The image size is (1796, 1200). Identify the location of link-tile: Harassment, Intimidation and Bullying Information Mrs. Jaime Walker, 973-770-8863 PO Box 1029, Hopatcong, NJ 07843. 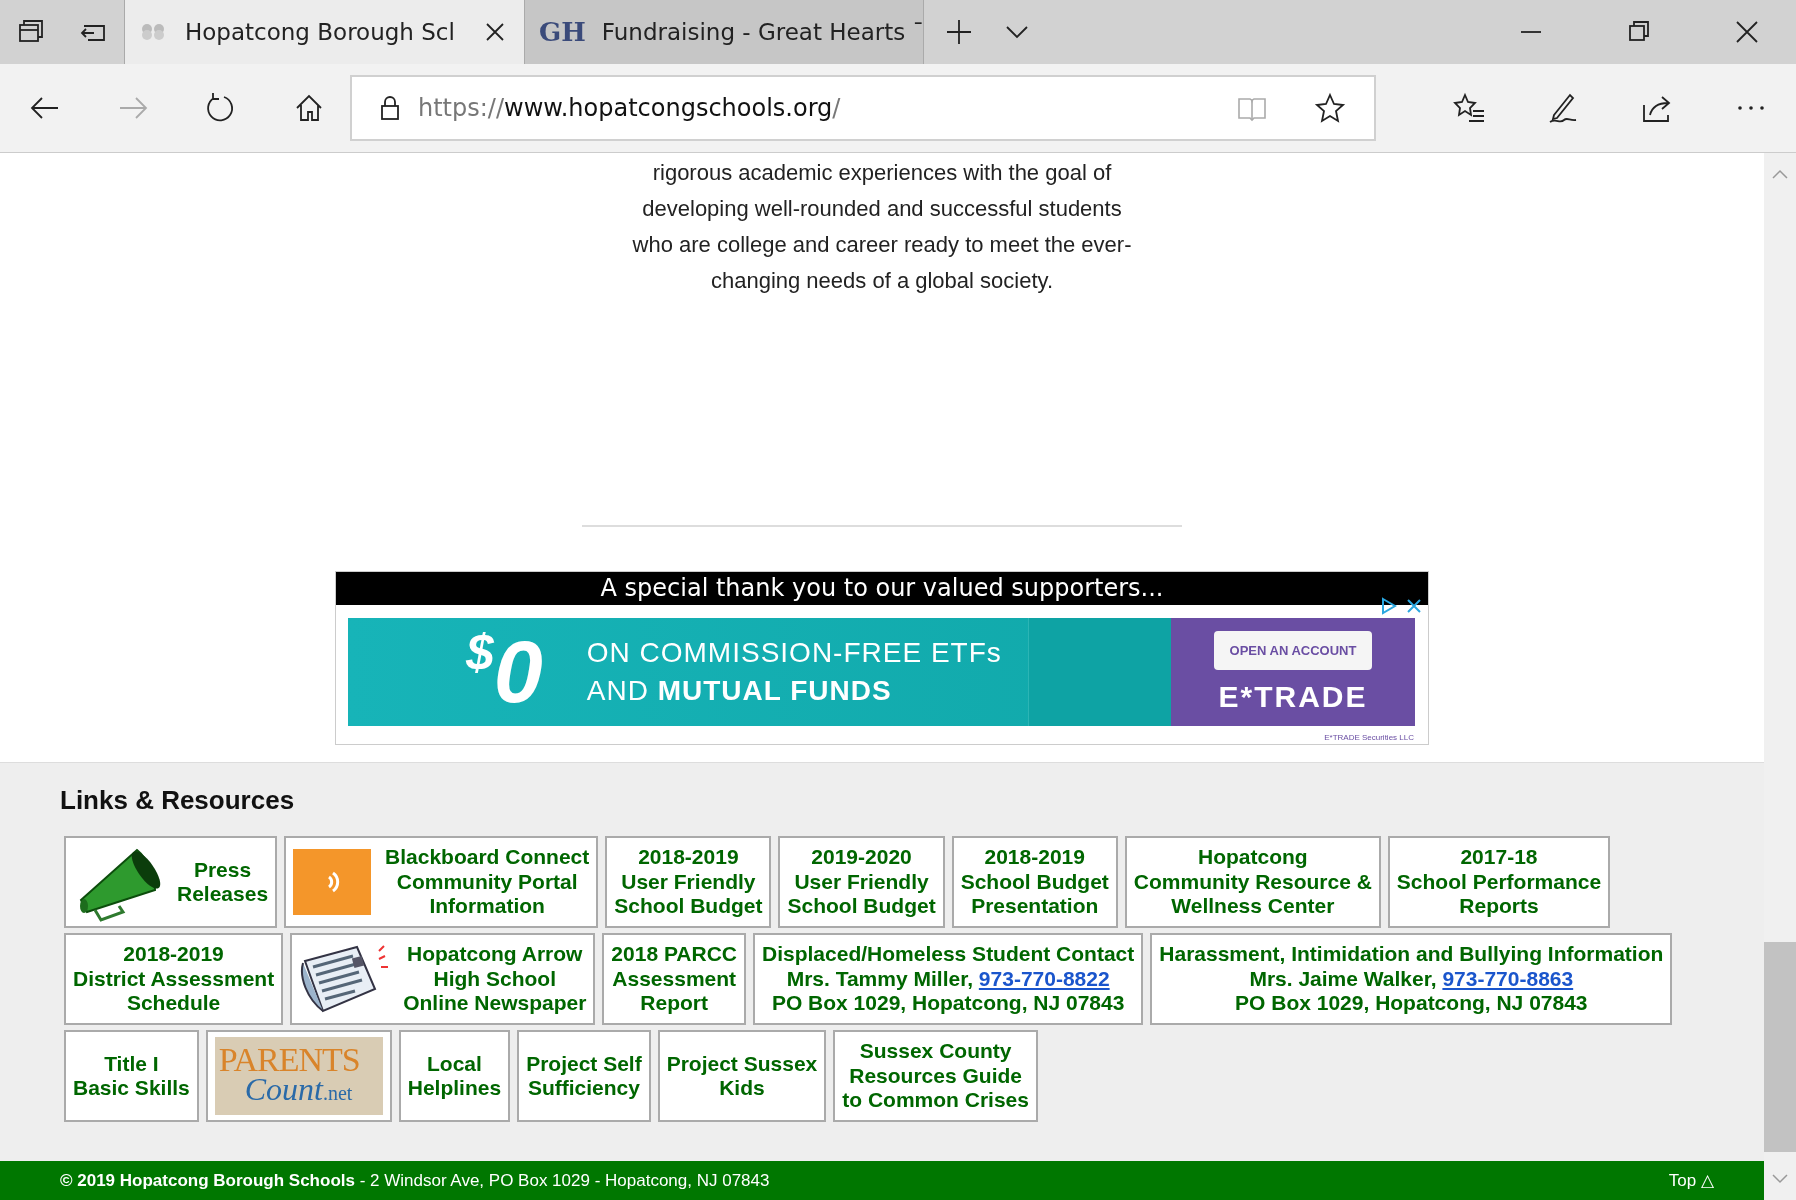
(1411, 979).